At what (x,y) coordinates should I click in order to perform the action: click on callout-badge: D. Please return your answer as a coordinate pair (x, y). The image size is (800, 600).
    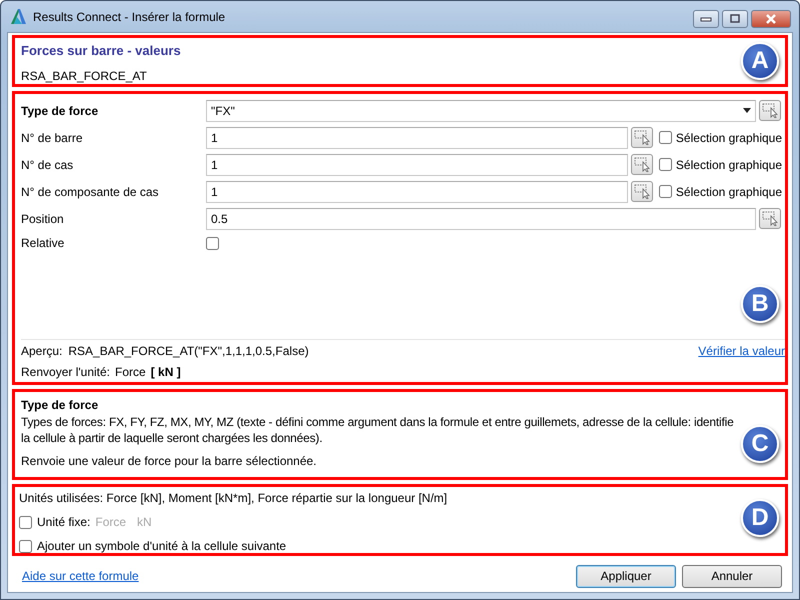
    Looking at the image, I should click on (760, 518).